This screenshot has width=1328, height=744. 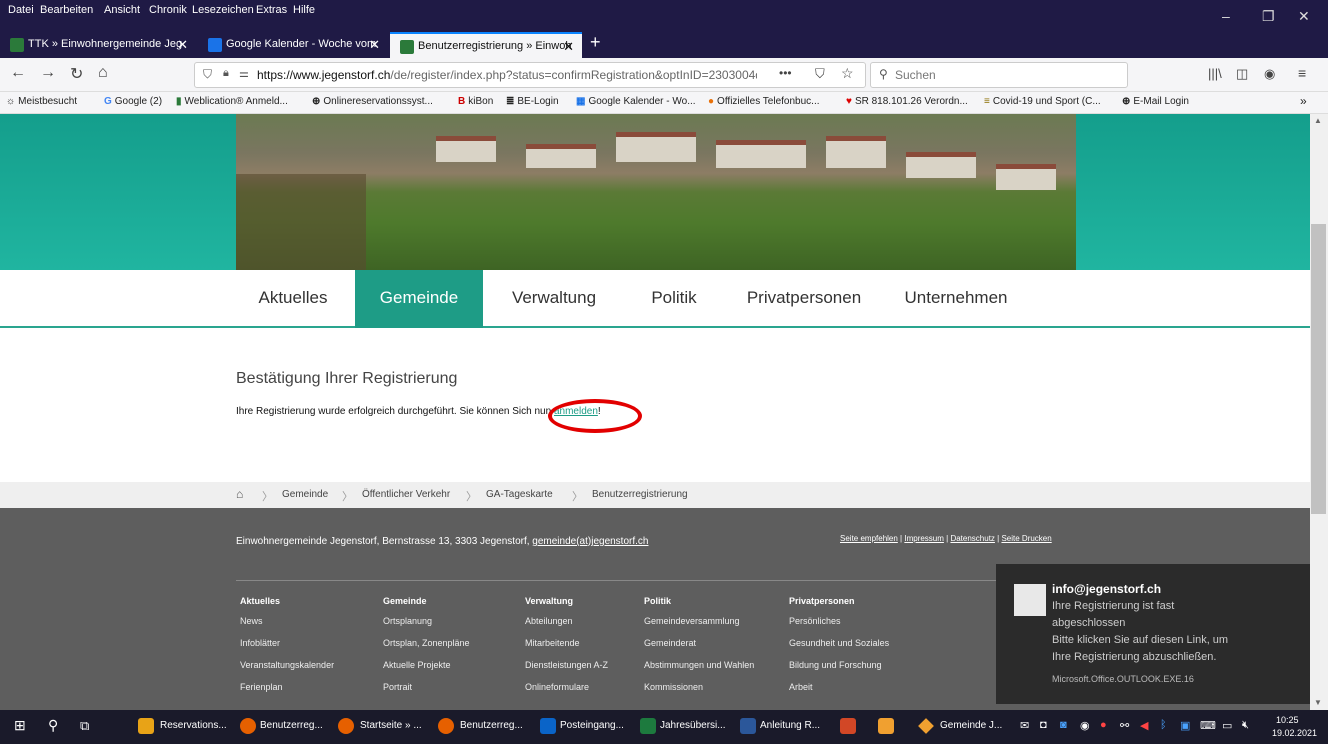 I want to click on nav-gemeinde: Gemeinde, so click(x=419, y=299).